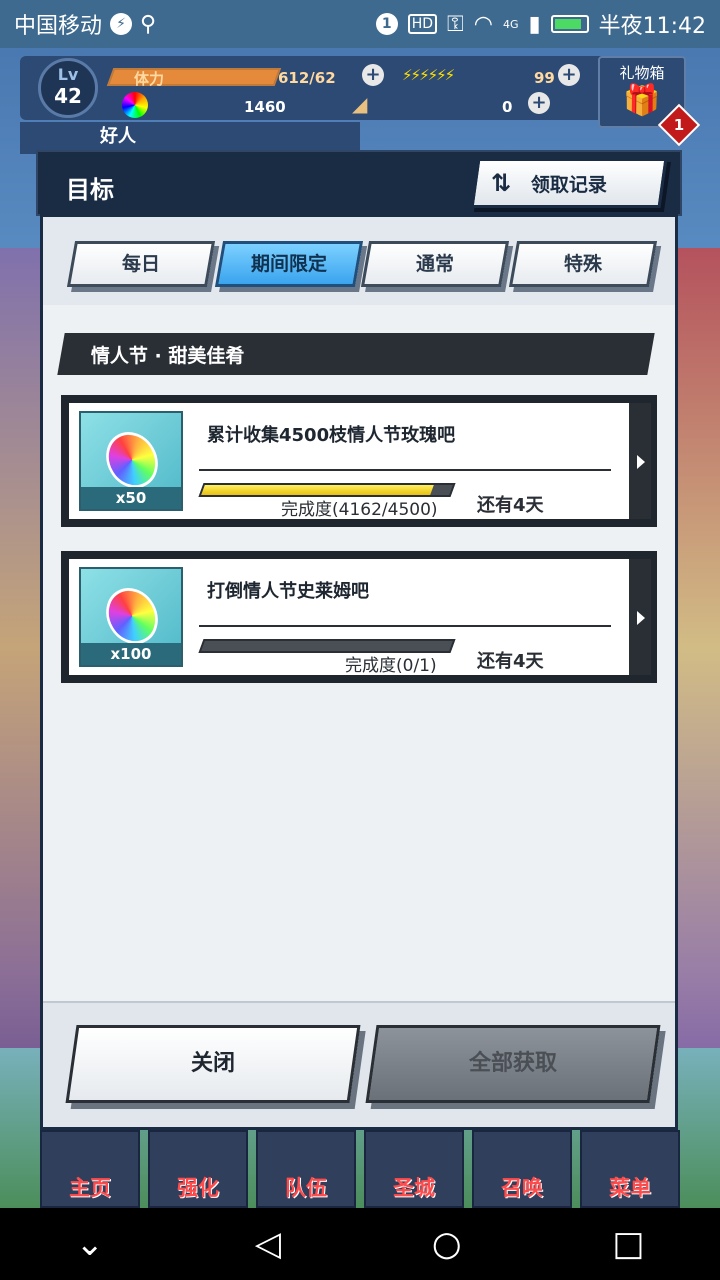 The image size is (720, 1280). What do you see at coordinates (131, 498) in the screenshot?
I see `reward-quantity: x50` at bounding box center [131, 498].